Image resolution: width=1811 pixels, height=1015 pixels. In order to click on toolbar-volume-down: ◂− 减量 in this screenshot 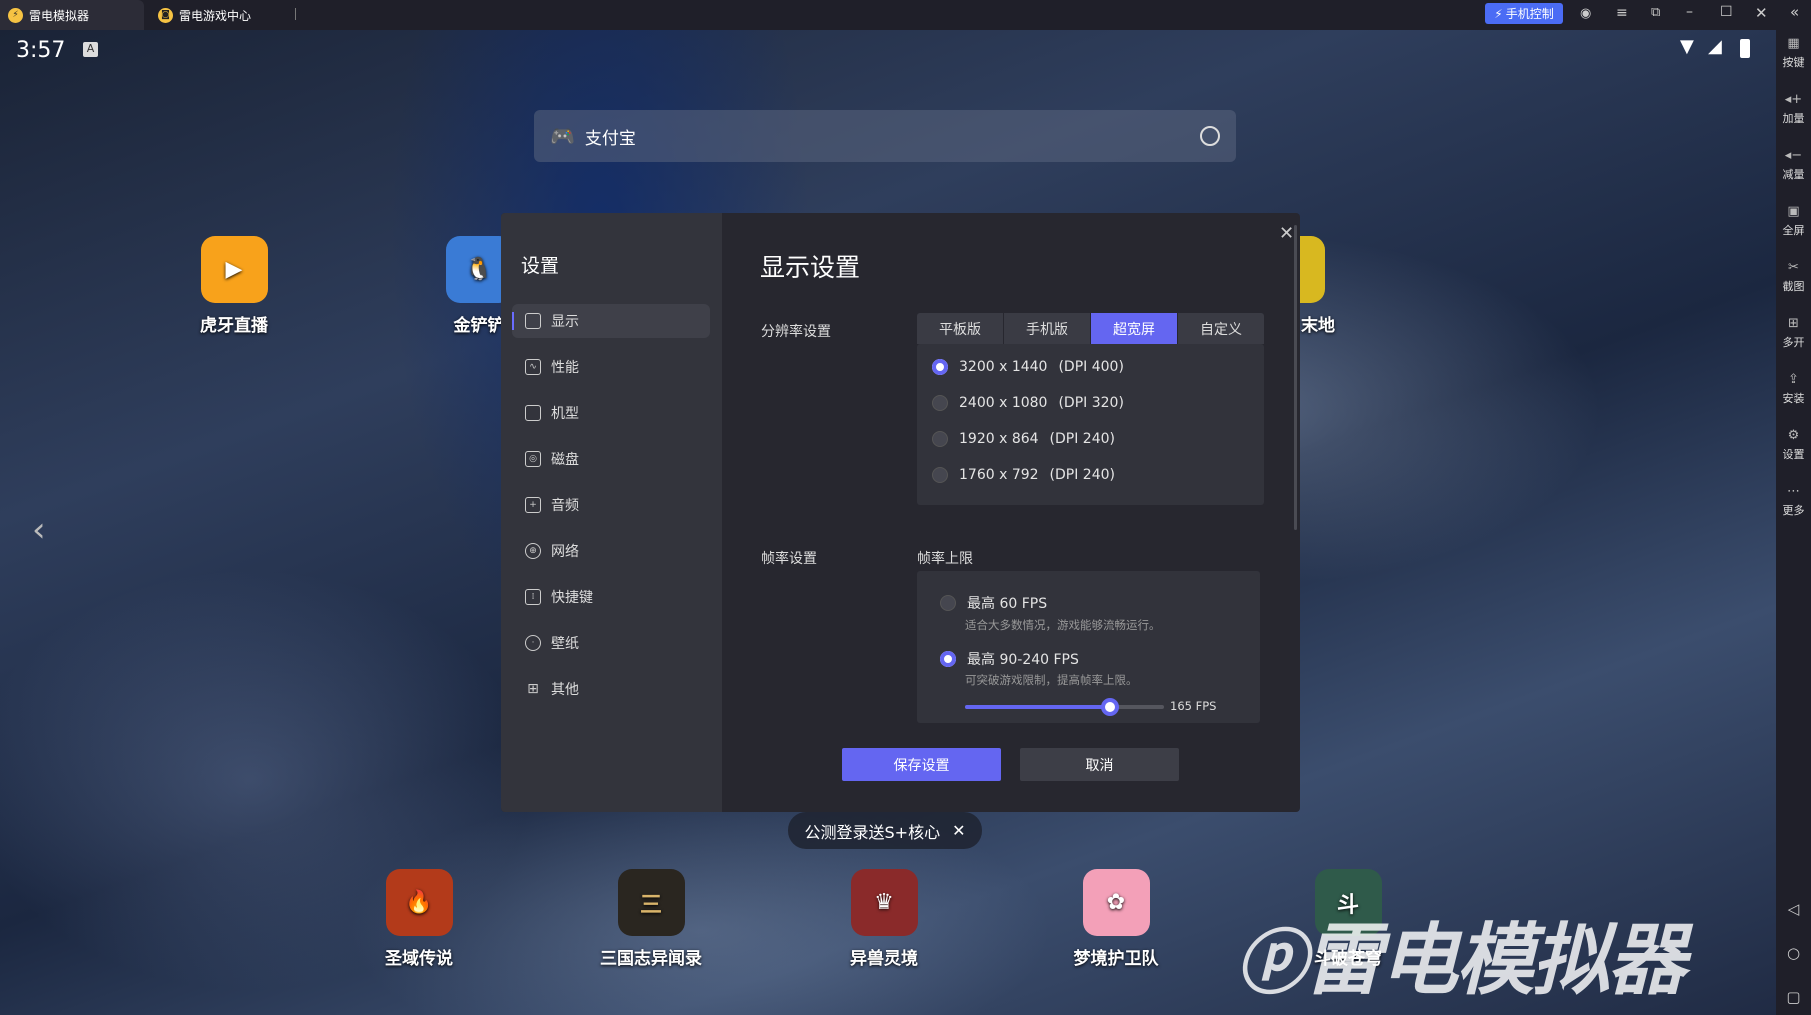, I will do `click(1793, 165)`.